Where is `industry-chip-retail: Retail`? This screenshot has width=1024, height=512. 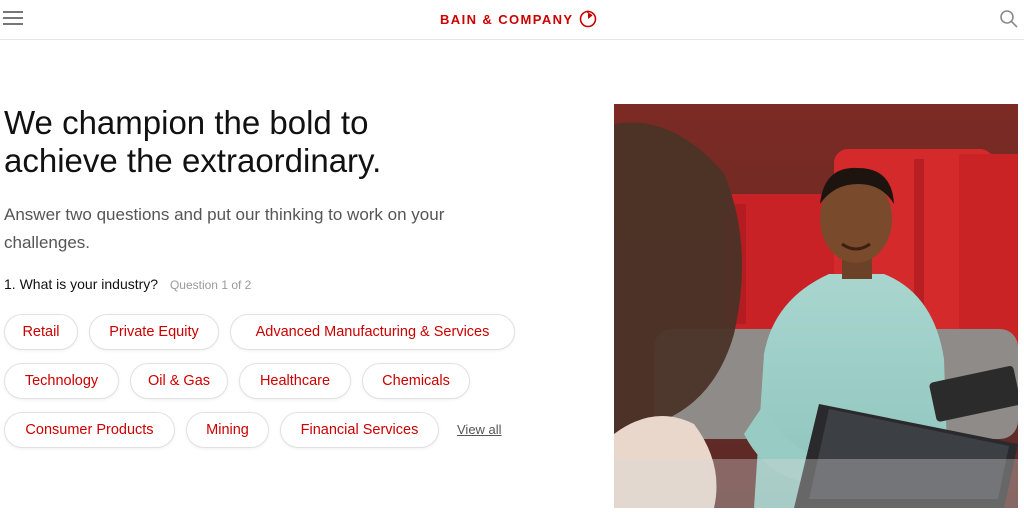 industry-chip-retail: Retail is located at coordinates (41, 332).